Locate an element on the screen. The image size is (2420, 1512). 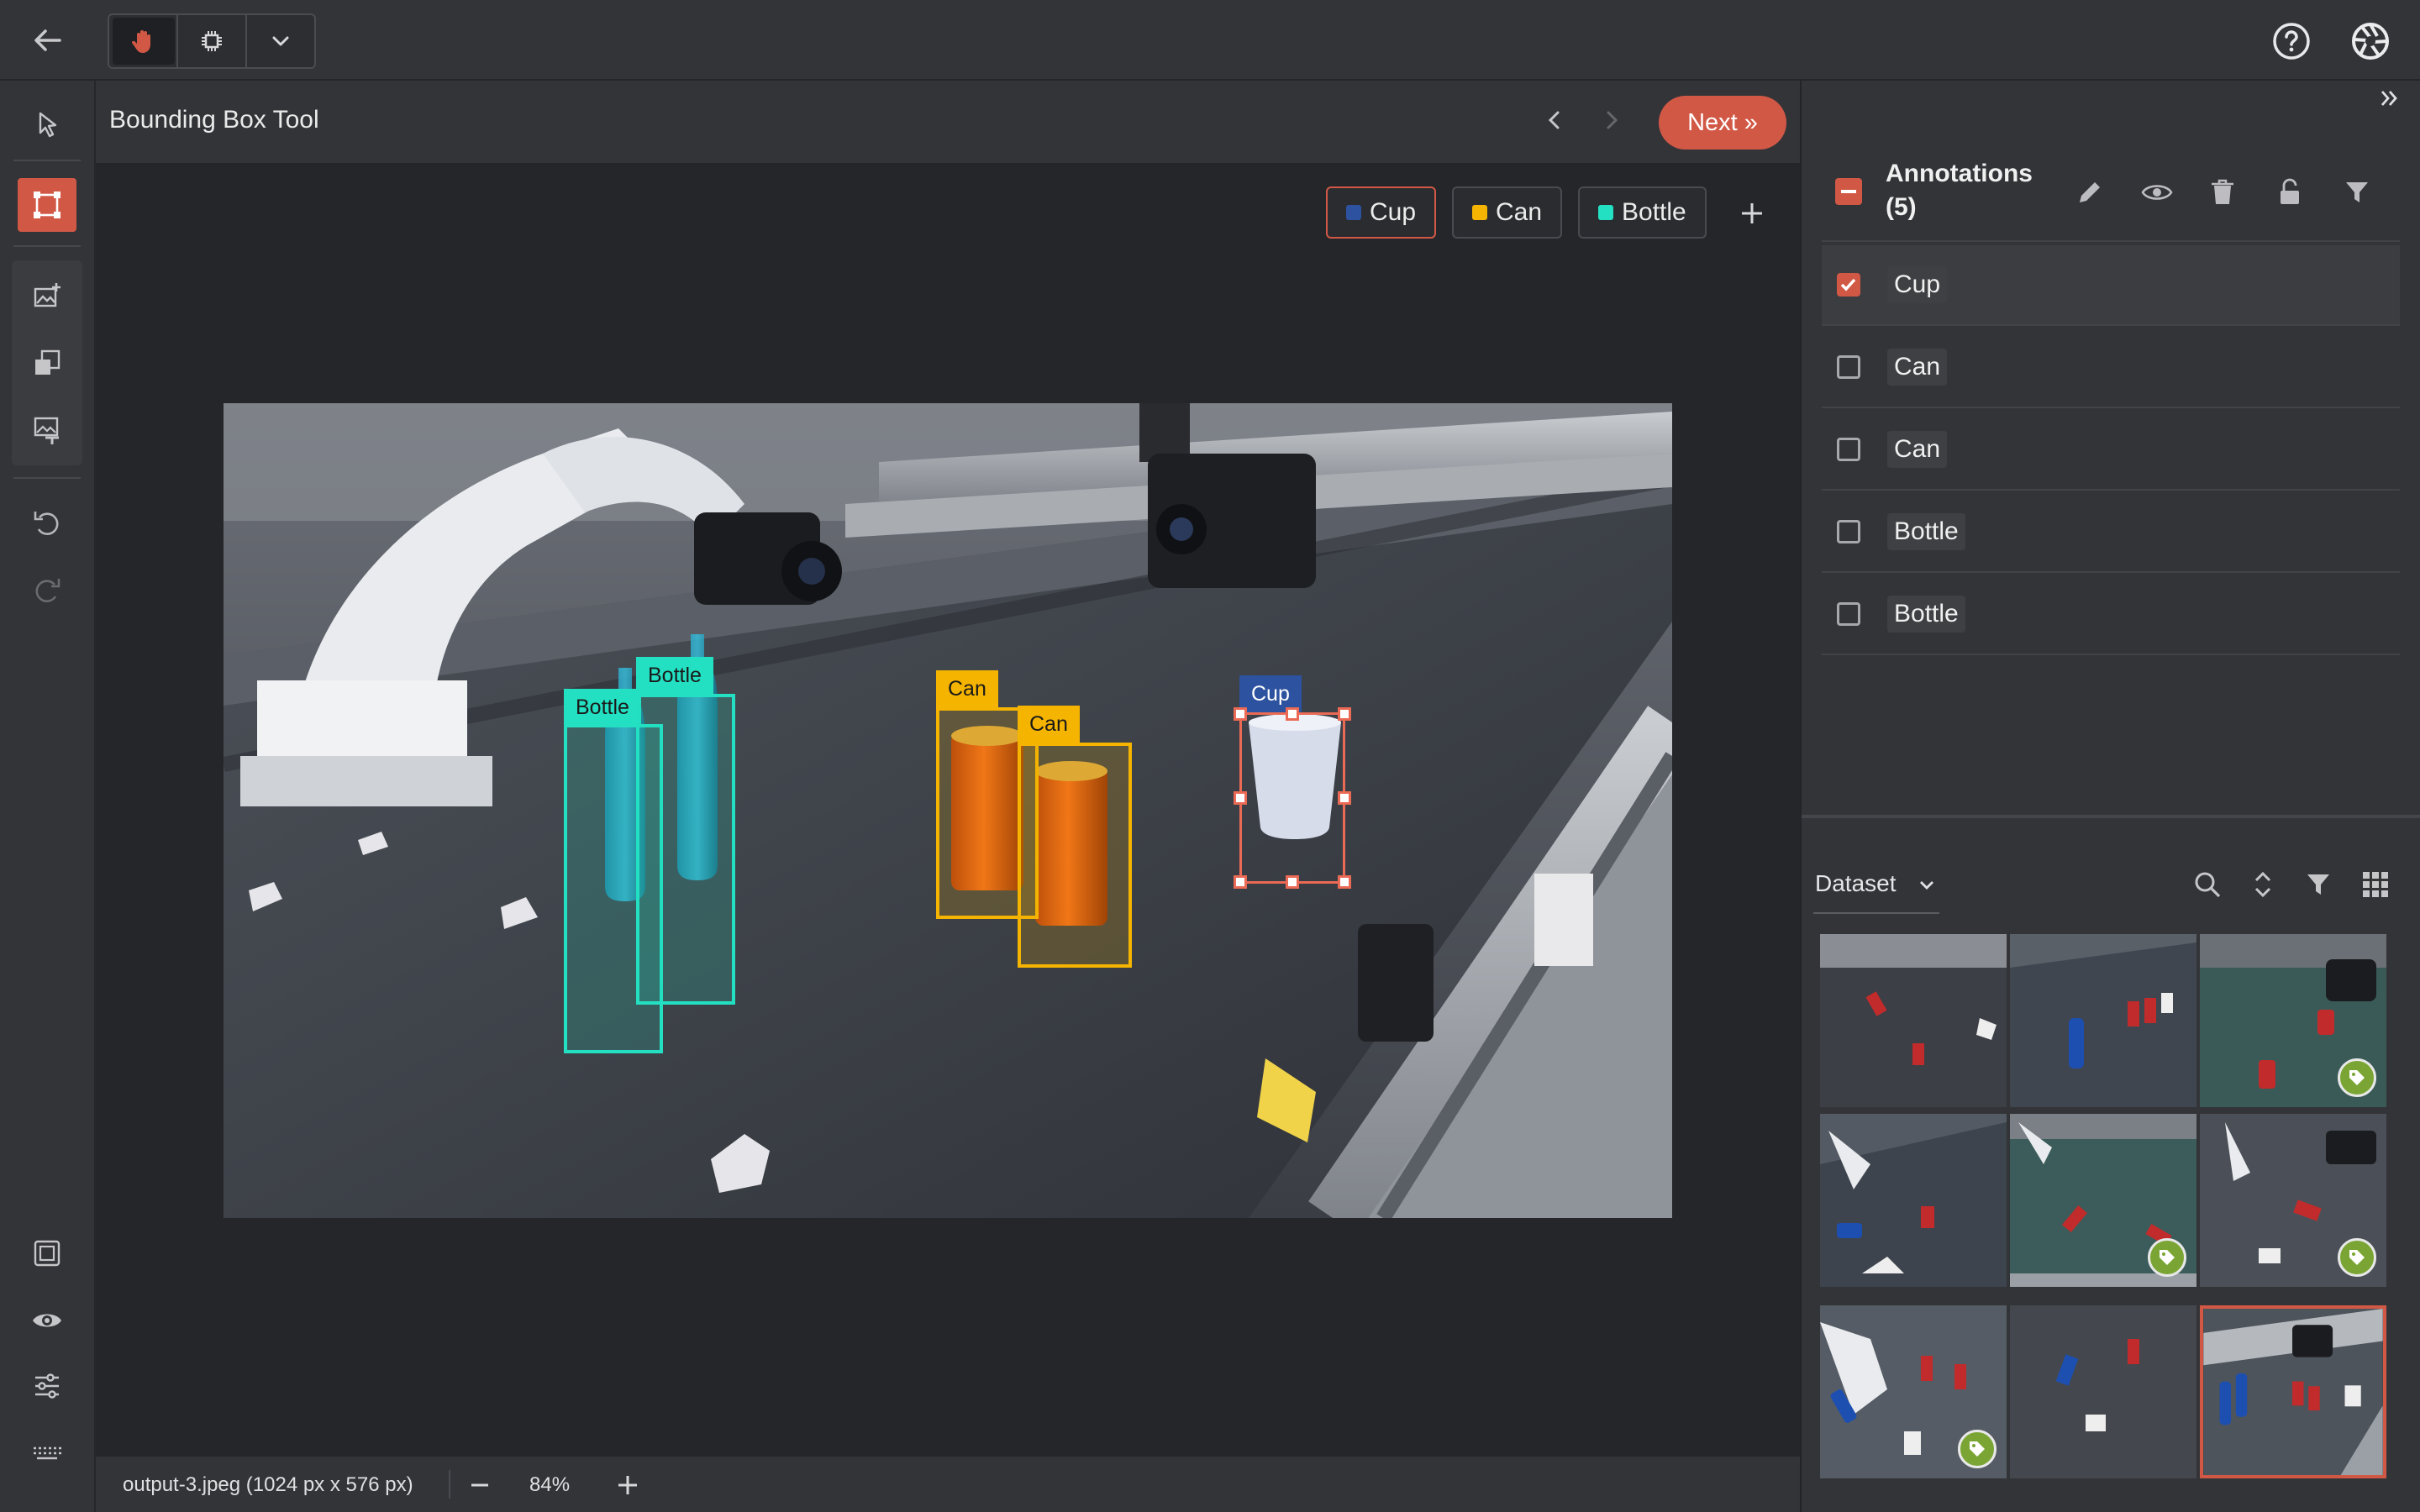
collapse-panel-button is located at coordinates (2390, 98).